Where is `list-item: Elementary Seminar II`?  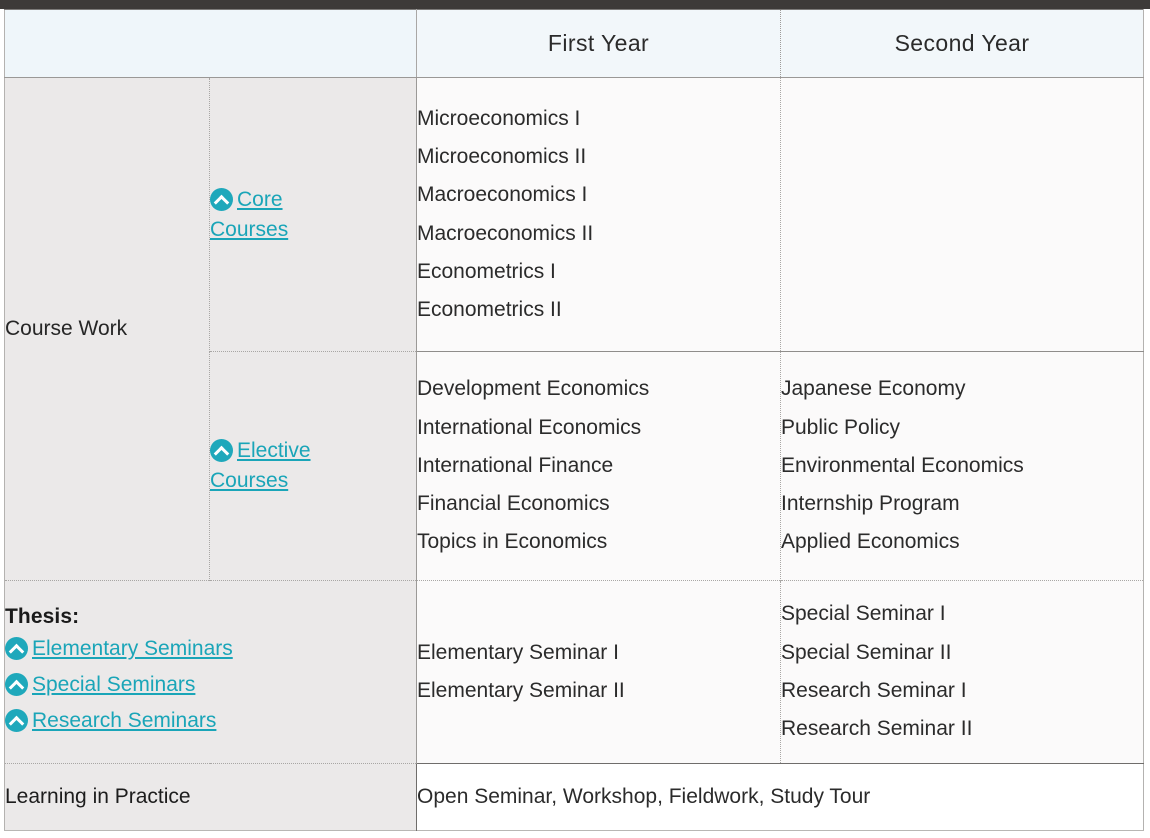
list-item: Elementary Seminar II is located at coordinates (521, 690).